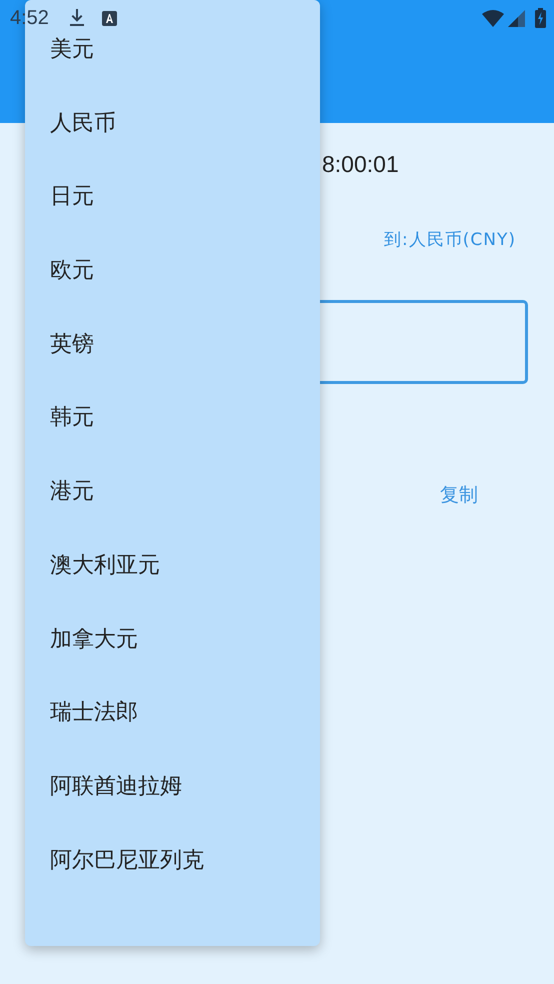 Image resolution: width=554 pixels, height=984 pixels. What do you see at coordinates (116, 786) in the screenshot?
I see `menu-item: 阿联酋迪拉姆` at bounding box center [116, 786].